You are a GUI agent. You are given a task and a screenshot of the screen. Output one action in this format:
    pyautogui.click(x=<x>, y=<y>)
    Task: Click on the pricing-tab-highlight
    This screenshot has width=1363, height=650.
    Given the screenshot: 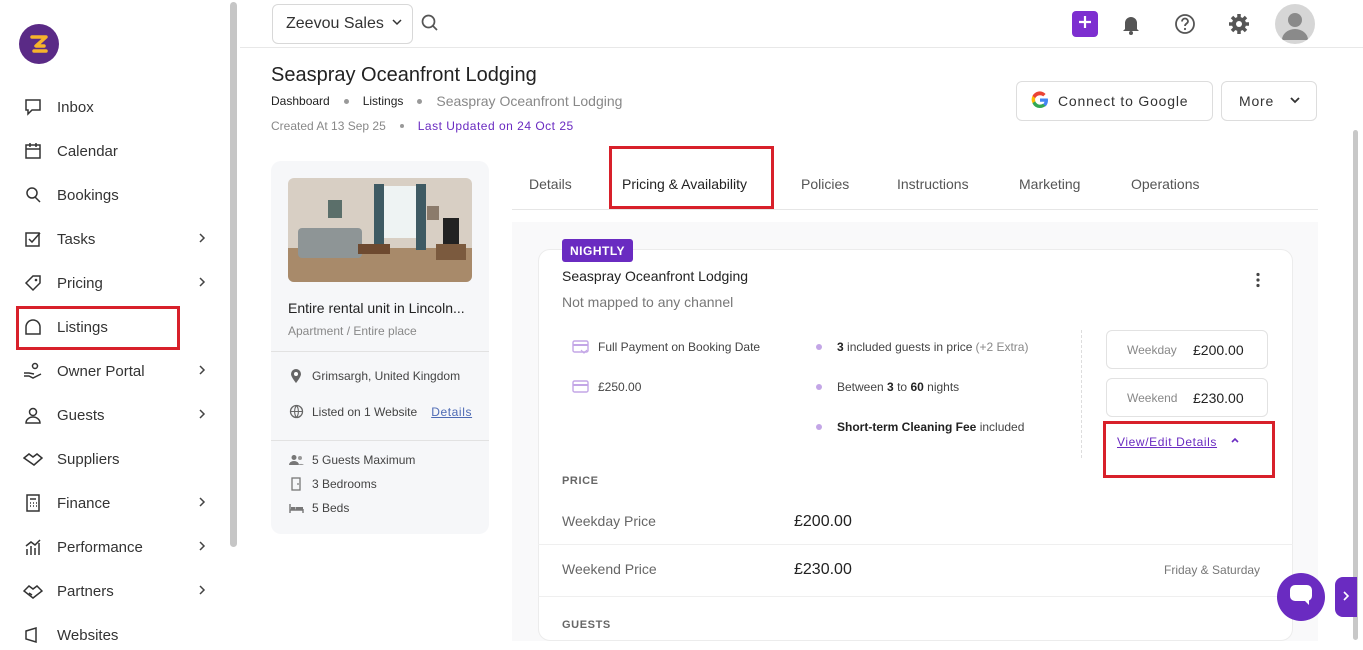 What is the action you would take?
    pyautogui.click(x=691, y=177)
    